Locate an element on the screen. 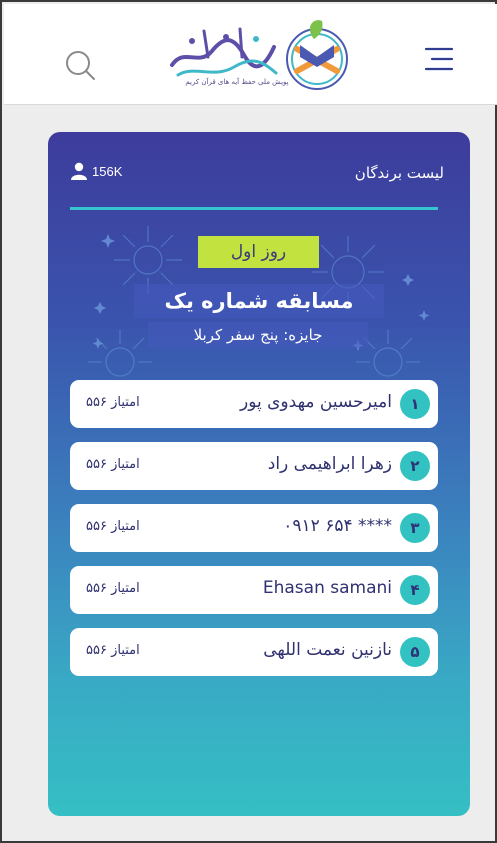 This screenshot has height=843, width=497. winner-name: امیرحسین مهدوی پور is located at coordinates (316, 402).